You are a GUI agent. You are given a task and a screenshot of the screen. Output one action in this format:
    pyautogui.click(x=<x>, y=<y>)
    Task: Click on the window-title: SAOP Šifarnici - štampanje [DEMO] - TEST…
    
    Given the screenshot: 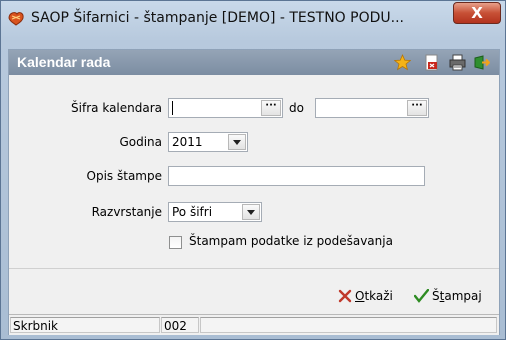 What is the action you would take?
    pyautogui.click(x=217, y=18)
    